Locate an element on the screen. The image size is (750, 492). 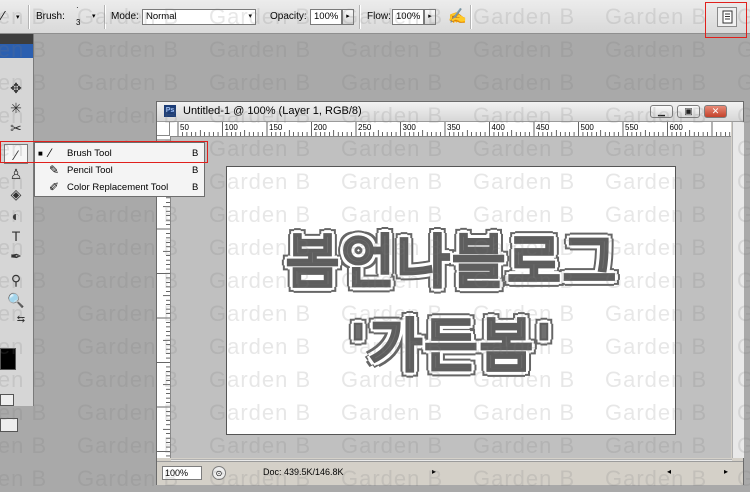
paint-bucket-tool-icon: ◈ is located at coordinates (16, 194).